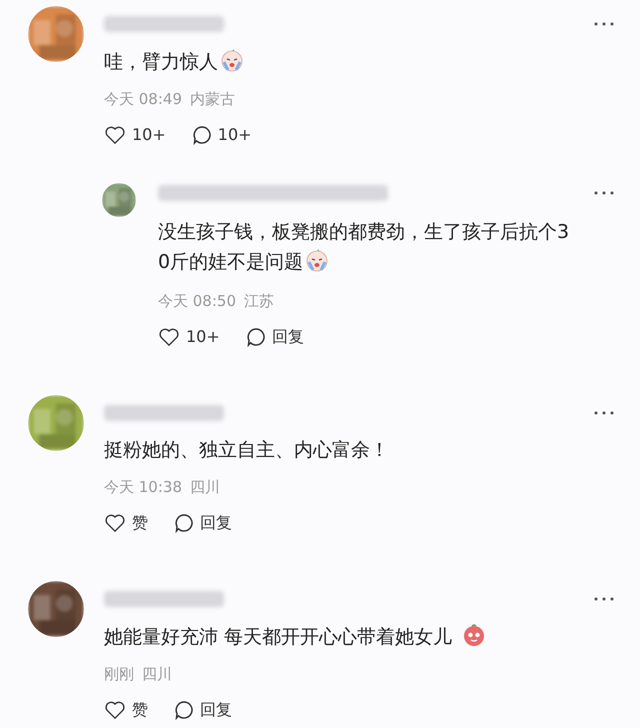 This screenshot has width=640, height=728. I want to click on comment-location: 内蒙古, so click(212, 99).